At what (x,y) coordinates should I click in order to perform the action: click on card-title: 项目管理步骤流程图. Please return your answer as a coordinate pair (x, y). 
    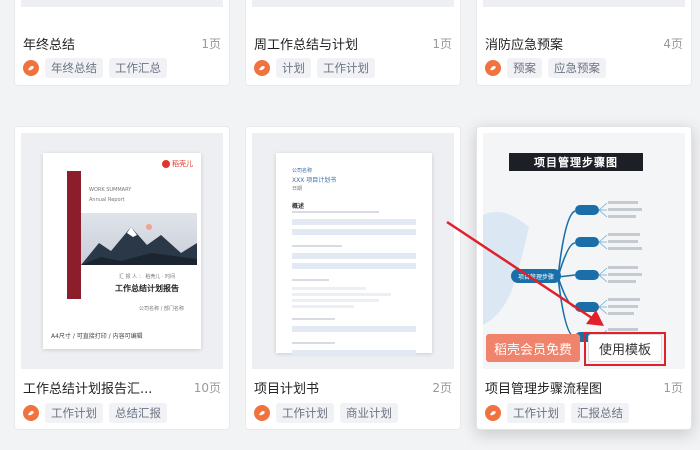
    Looking at the image, I should click on (543, 387).